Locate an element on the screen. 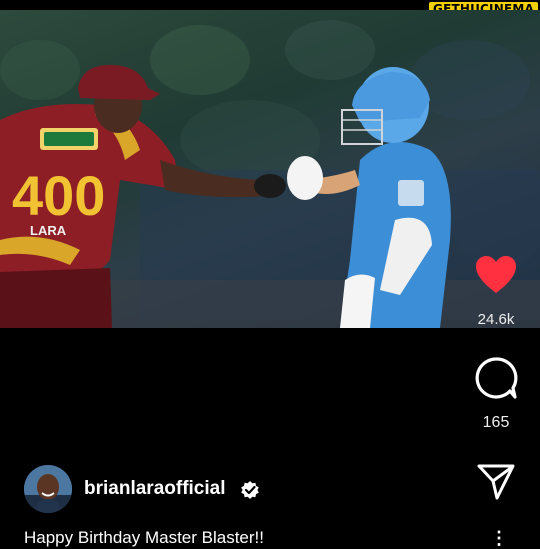  author-username: brianlaraofficial is located at coordinates (155, 489).